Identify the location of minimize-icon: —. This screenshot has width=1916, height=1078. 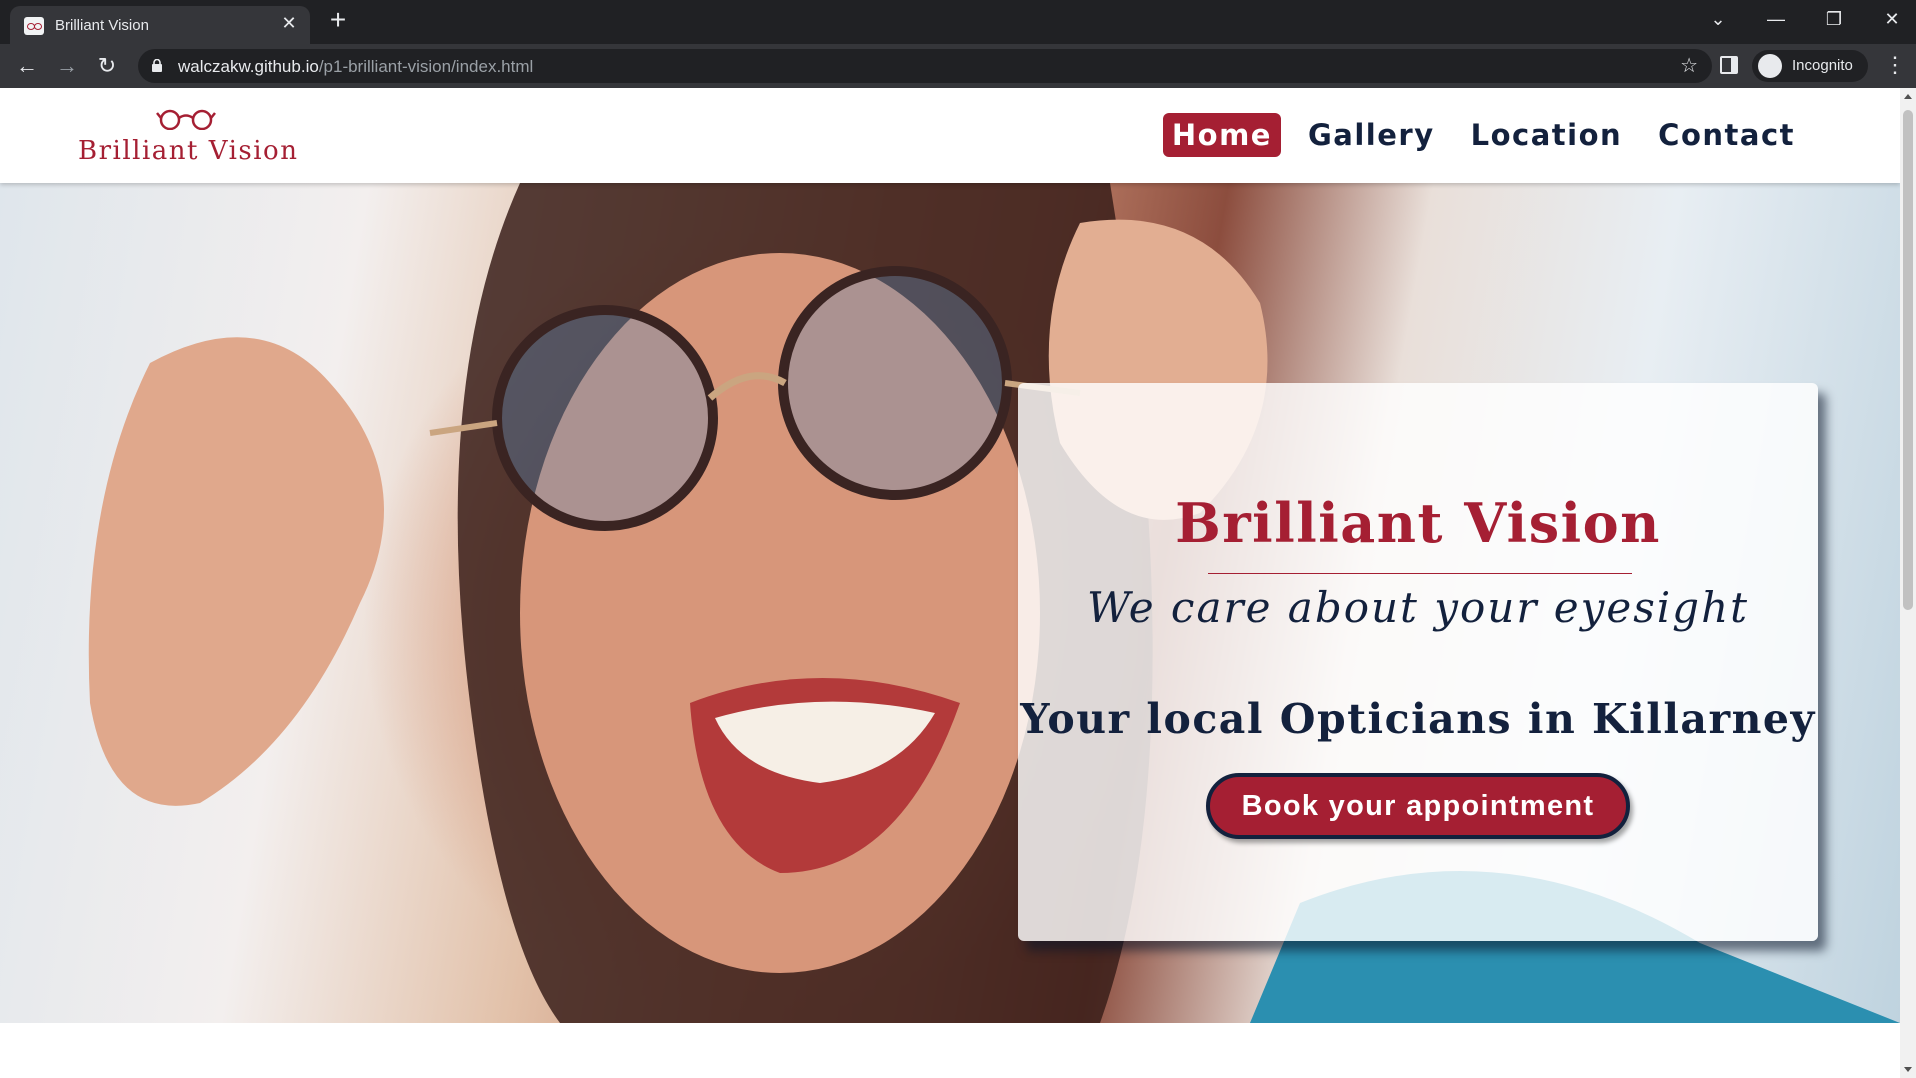
(1776, 19).